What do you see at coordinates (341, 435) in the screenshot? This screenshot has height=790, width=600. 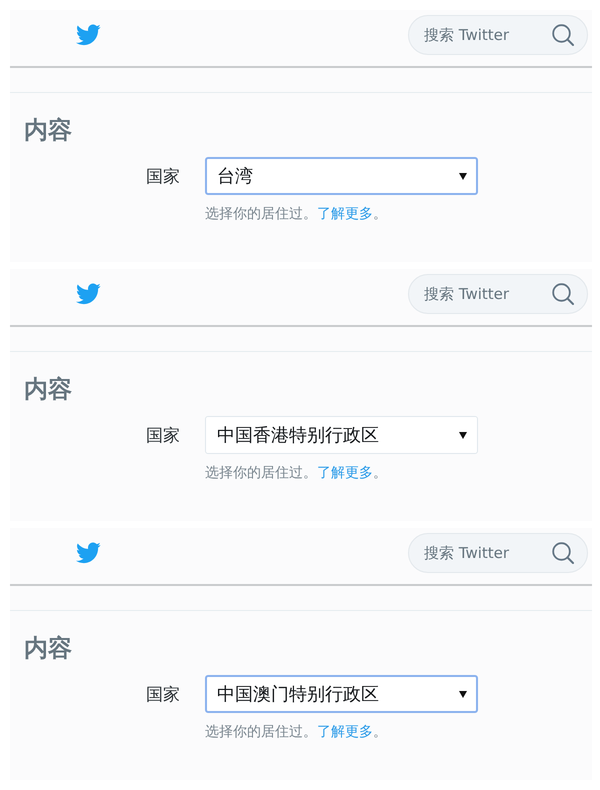 I see `country-select: 中国香港特别行政区` at bounding box center [341, 435].